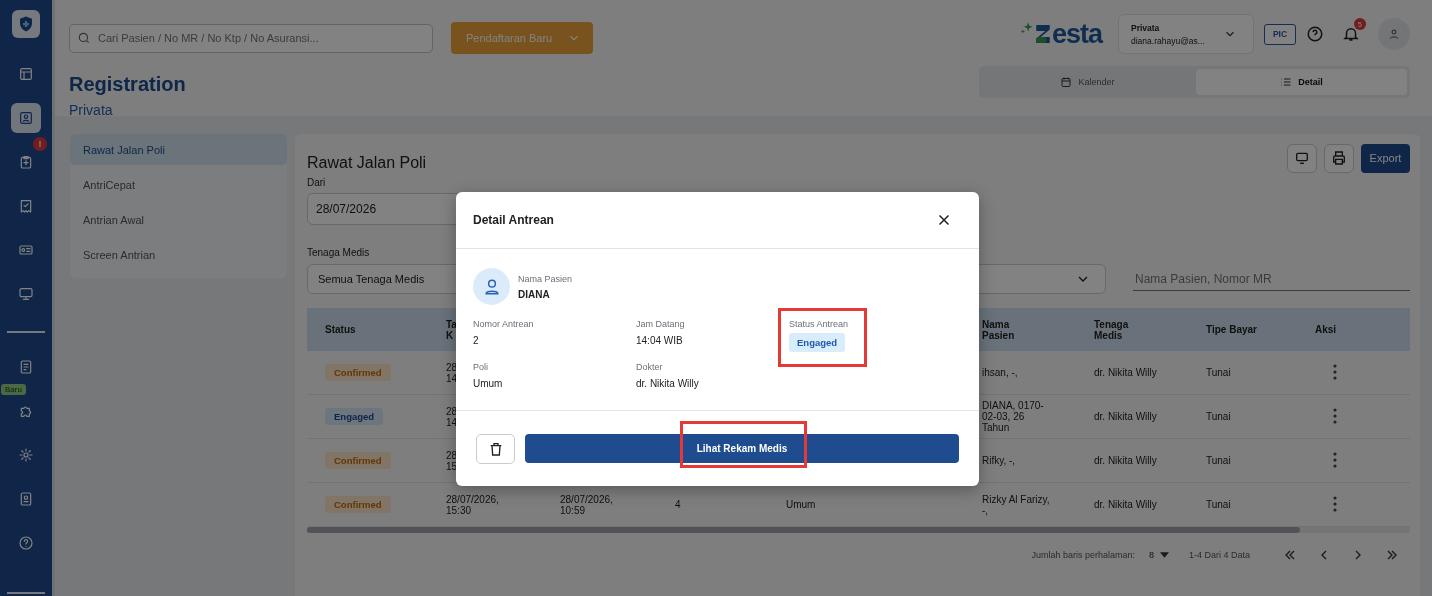 The image size is (1432, 596). I want to click on table-cell: ihsan, -,, so click(1000, 372).